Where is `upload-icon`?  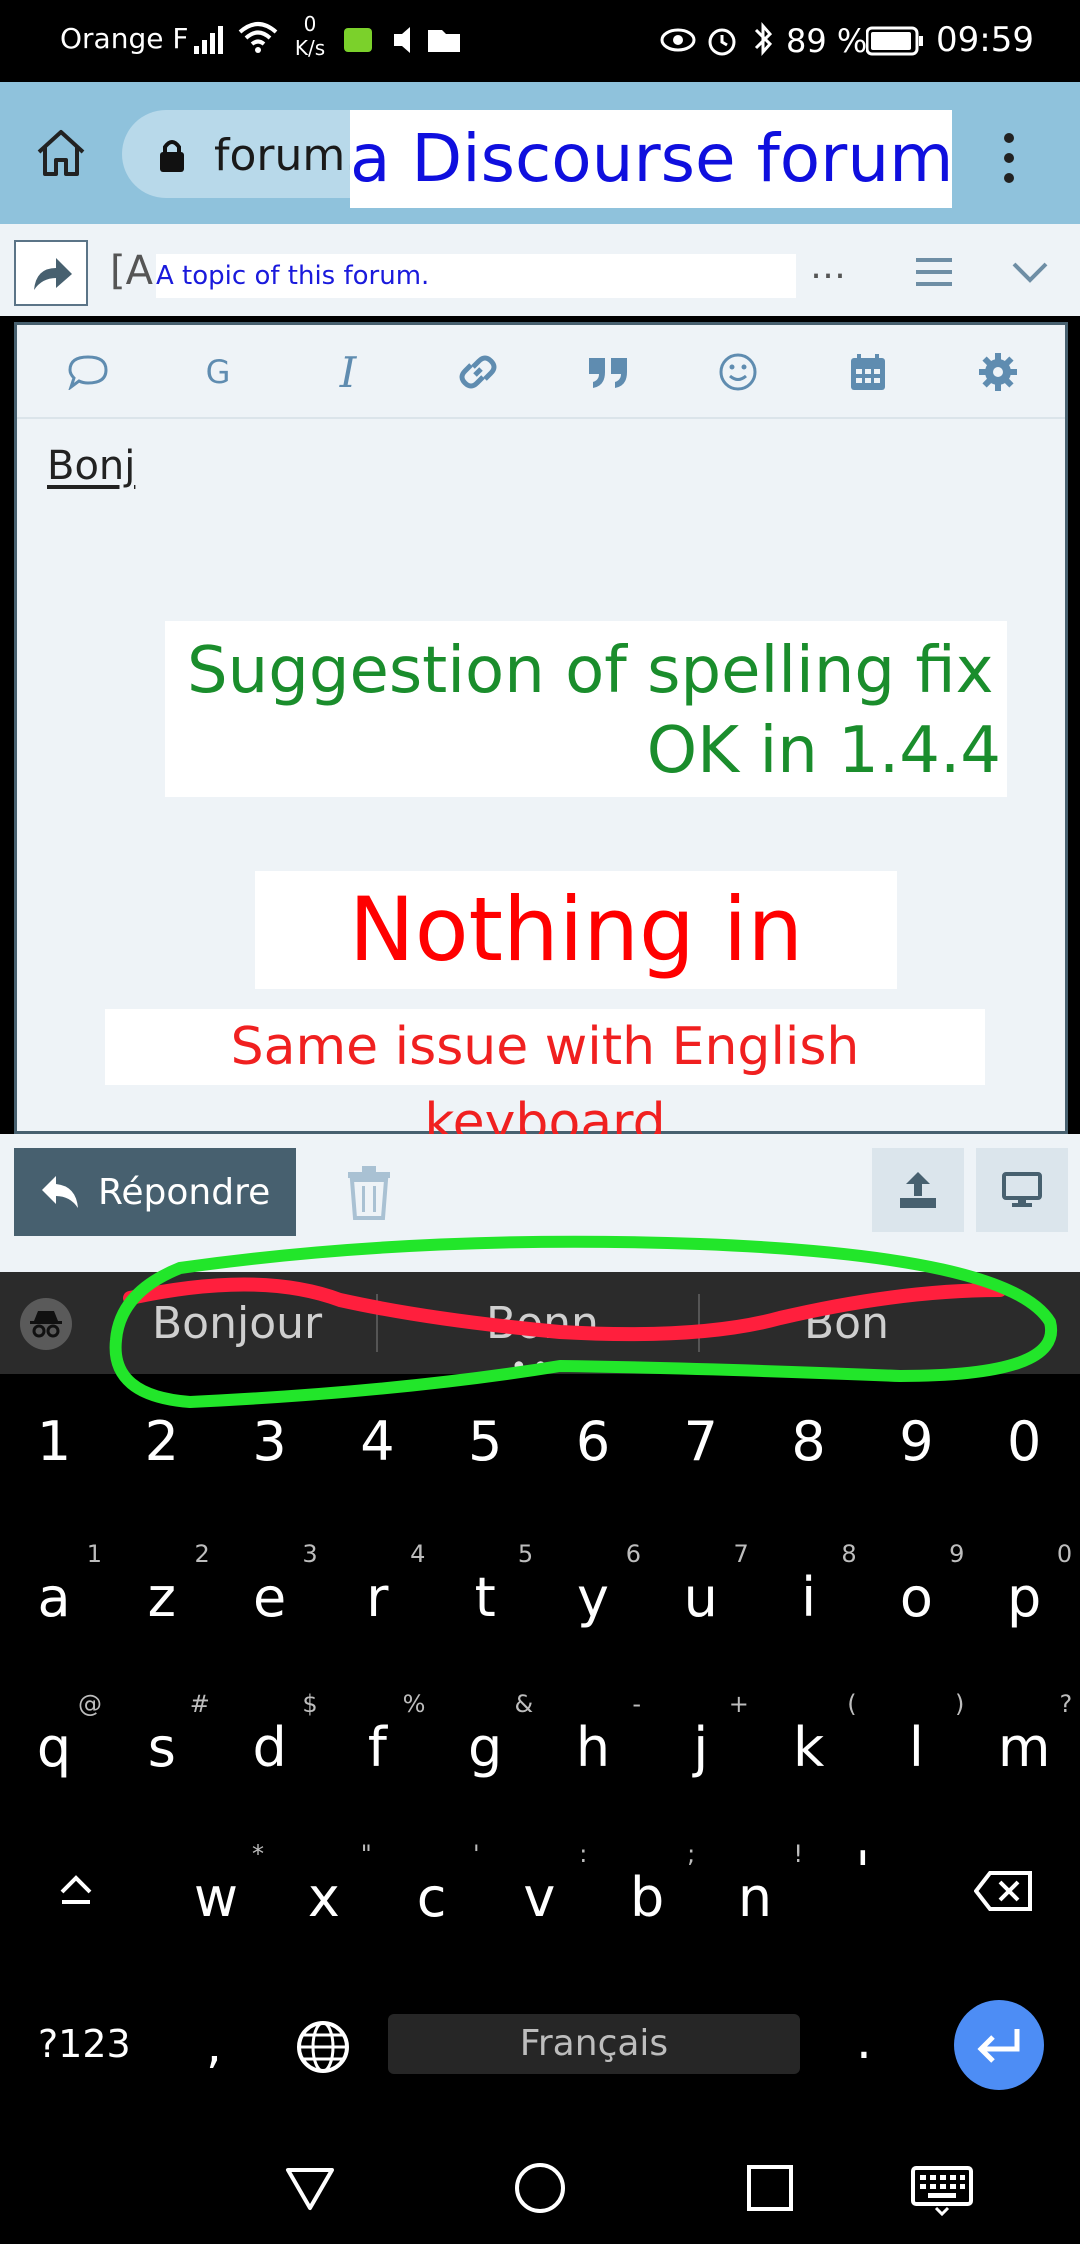
upload-icon is located at coordinates (918, 1190).